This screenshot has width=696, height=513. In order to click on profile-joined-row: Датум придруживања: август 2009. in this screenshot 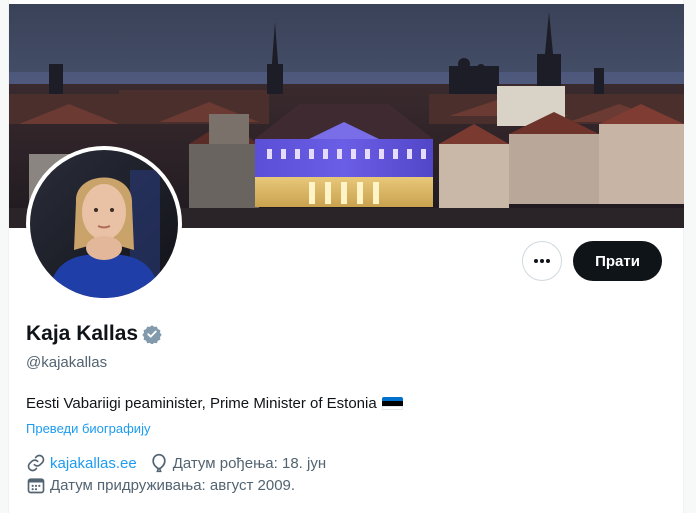, I will do `click(166, 485)`.